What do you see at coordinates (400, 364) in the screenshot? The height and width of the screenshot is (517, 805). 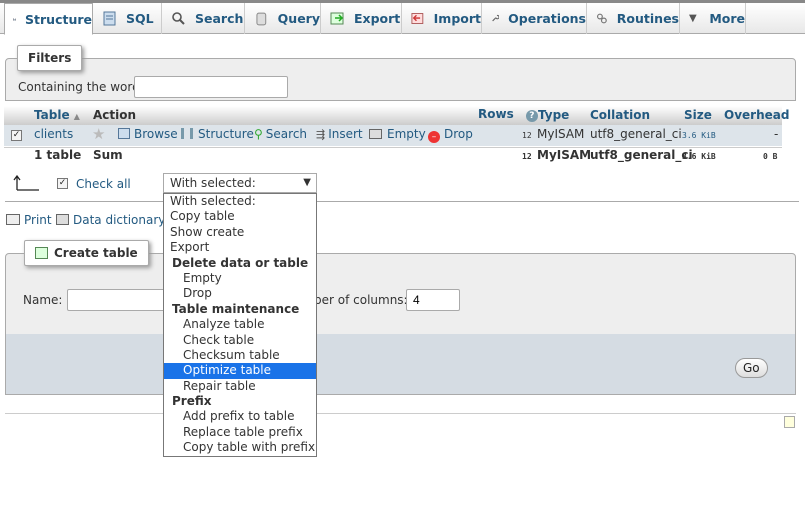 I see `create-table-footer` at bounding box center [400, 364].